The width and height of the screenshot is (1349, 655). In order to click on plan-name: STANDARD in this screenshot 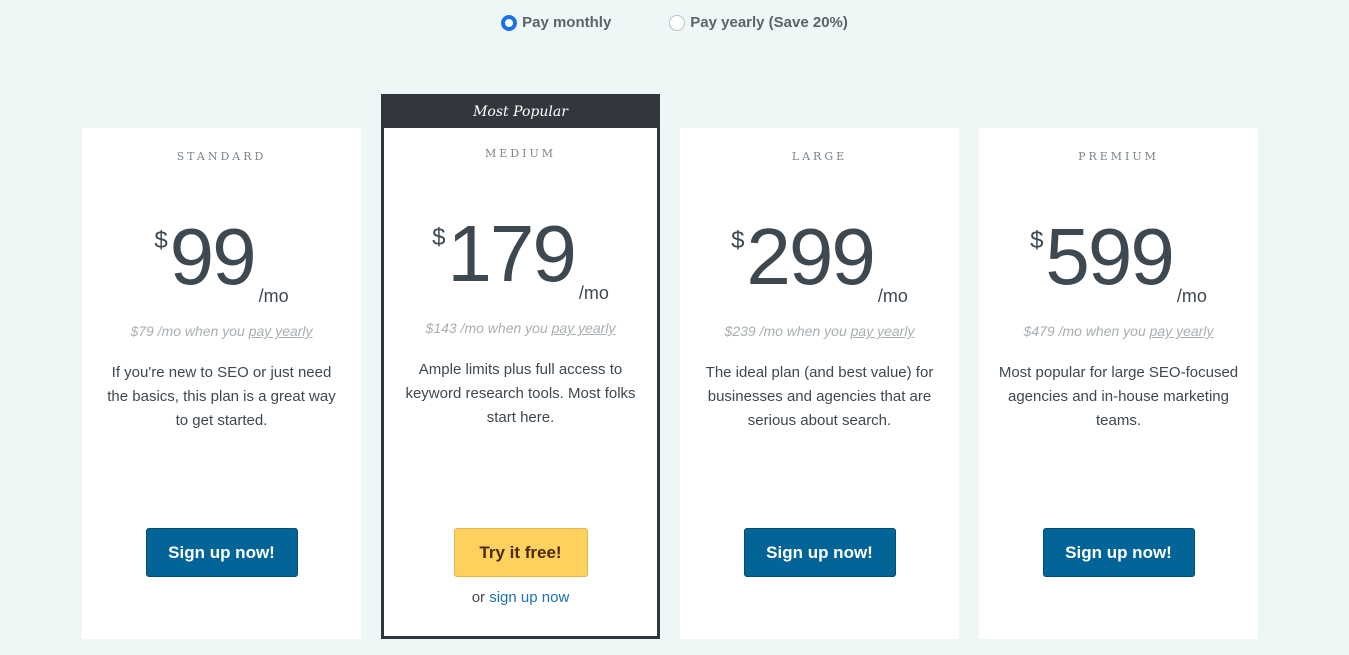, I will do `click(221, 156)`.